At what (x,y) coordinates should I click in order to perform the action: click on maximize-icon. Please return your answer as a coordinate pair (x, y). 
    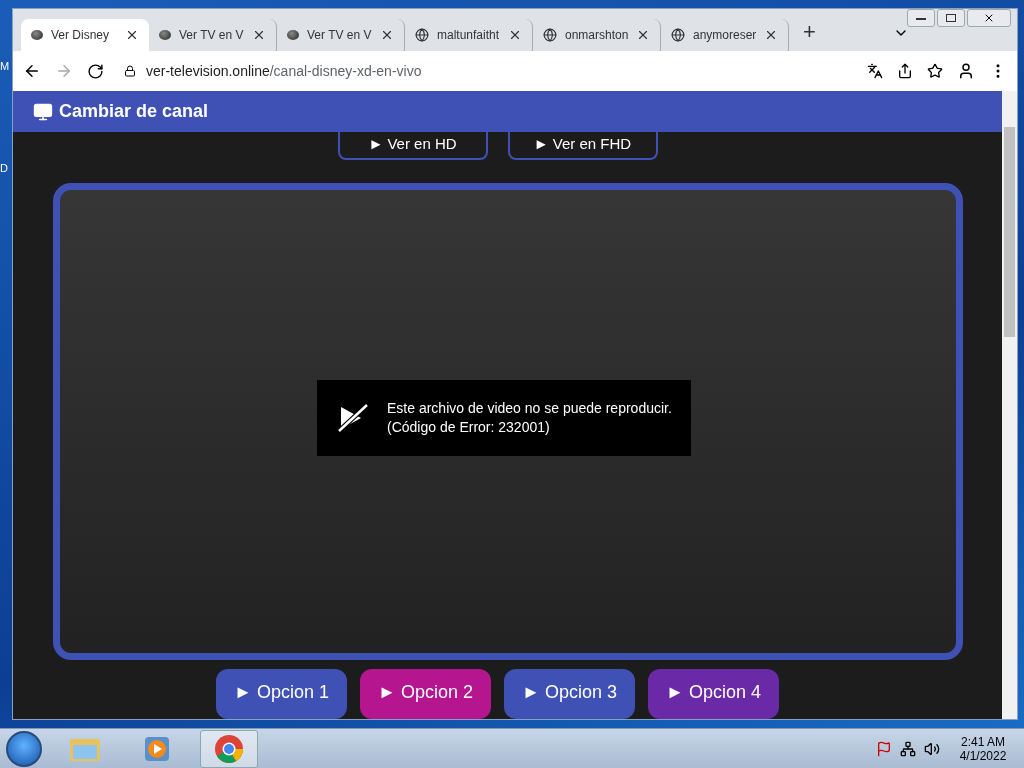
    Looking at the image, I should click on (951, 18).